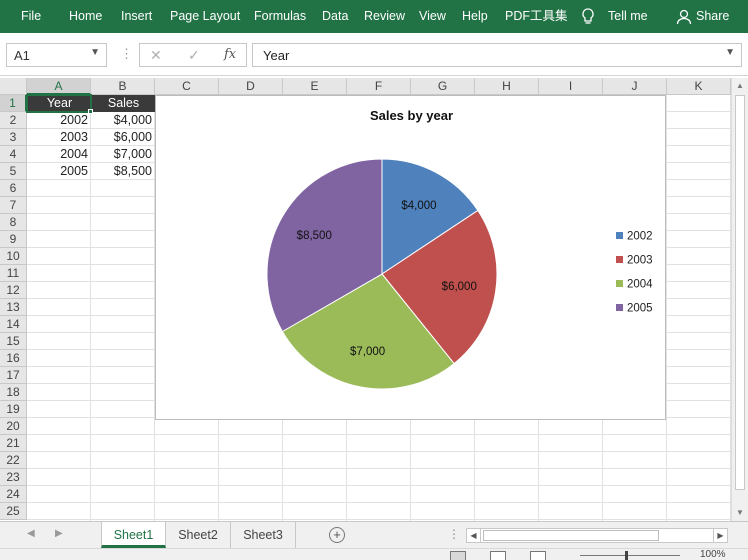 This screenshot has width=748, height=560. I want to click on cancel-icon: ✕, so click(156, 55).